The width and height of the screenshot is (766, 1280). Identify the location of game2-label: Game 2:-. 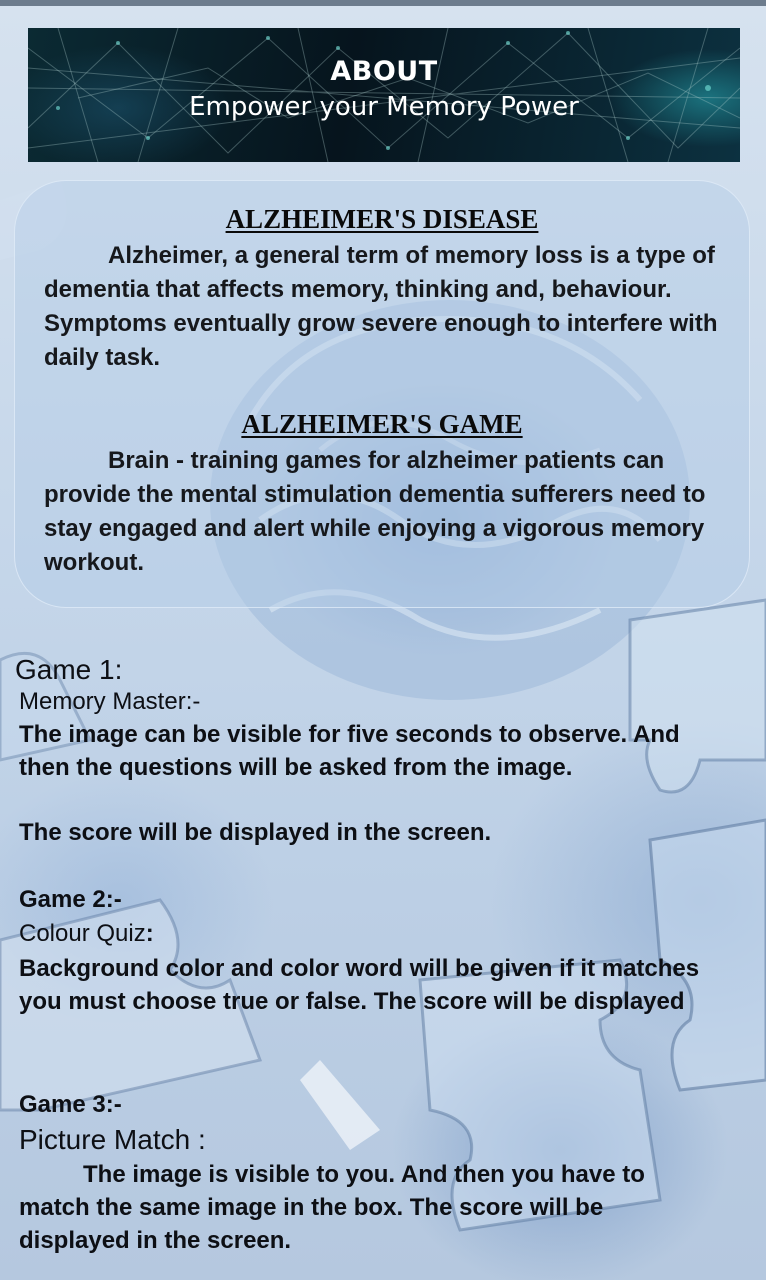
(70, 899).